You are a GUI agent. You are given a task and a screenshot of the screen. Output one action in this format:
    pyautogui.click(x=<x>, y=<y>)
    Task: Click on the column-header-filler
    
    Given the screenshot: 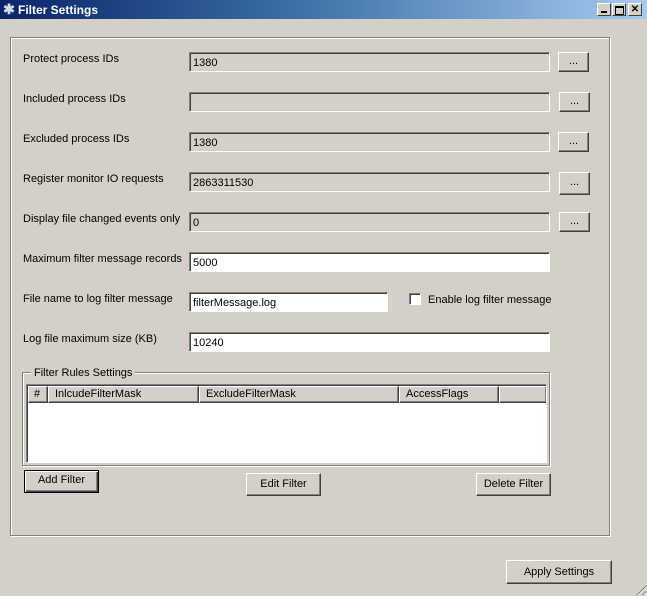 What is the action you would take?
    pyautogui.click(x=522, y=394)
    